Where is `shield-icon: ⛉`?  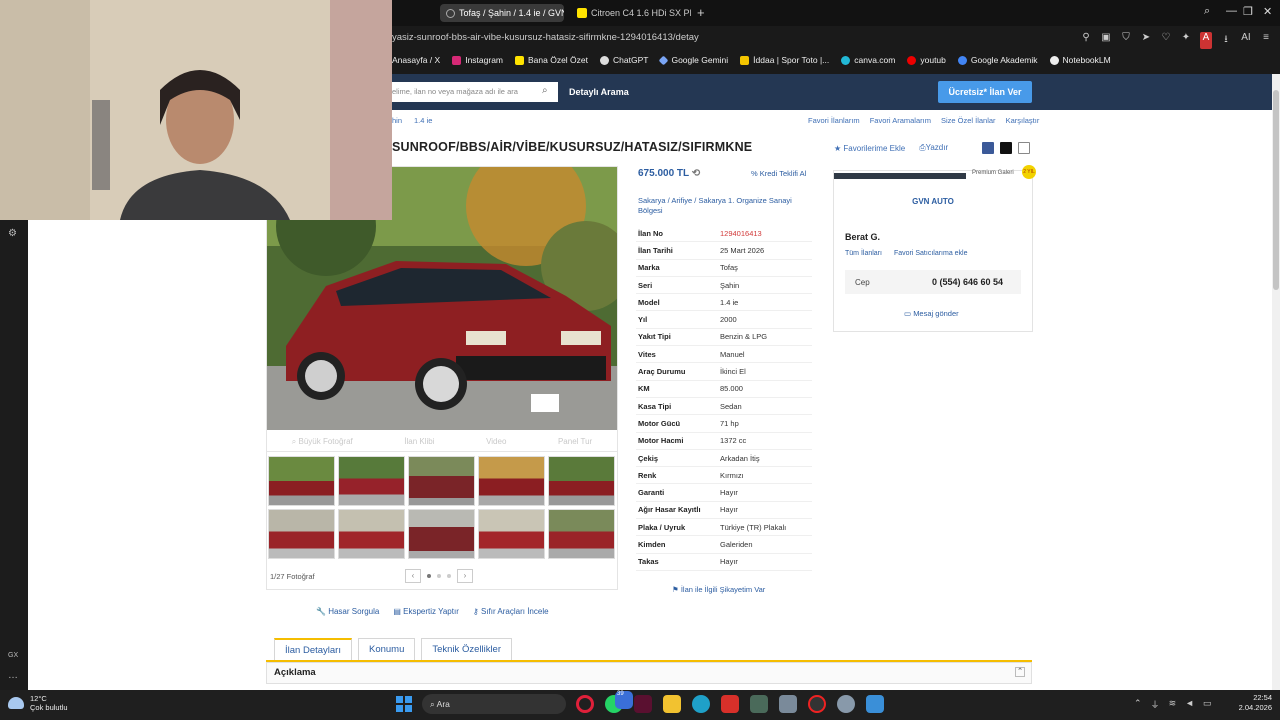 shield-icon: ⛉ is located at coordinates (1126, 40).